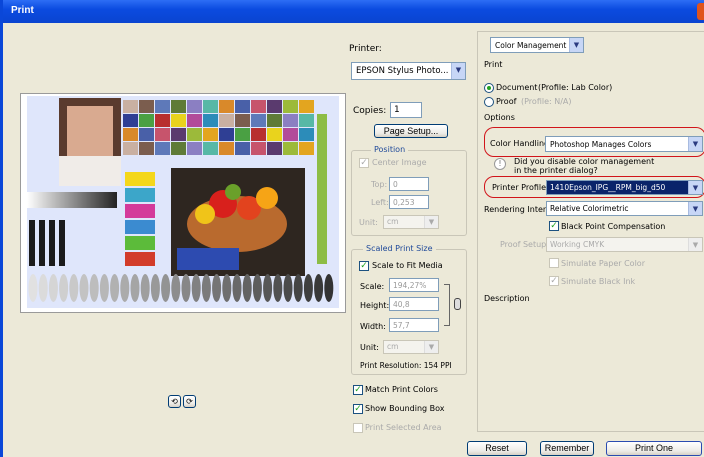  What do you see at coordinates (603, 263) in the screenshot?
I see `simulate-paper-label: Simulate Paper Color` at bounding box center [603, 263].